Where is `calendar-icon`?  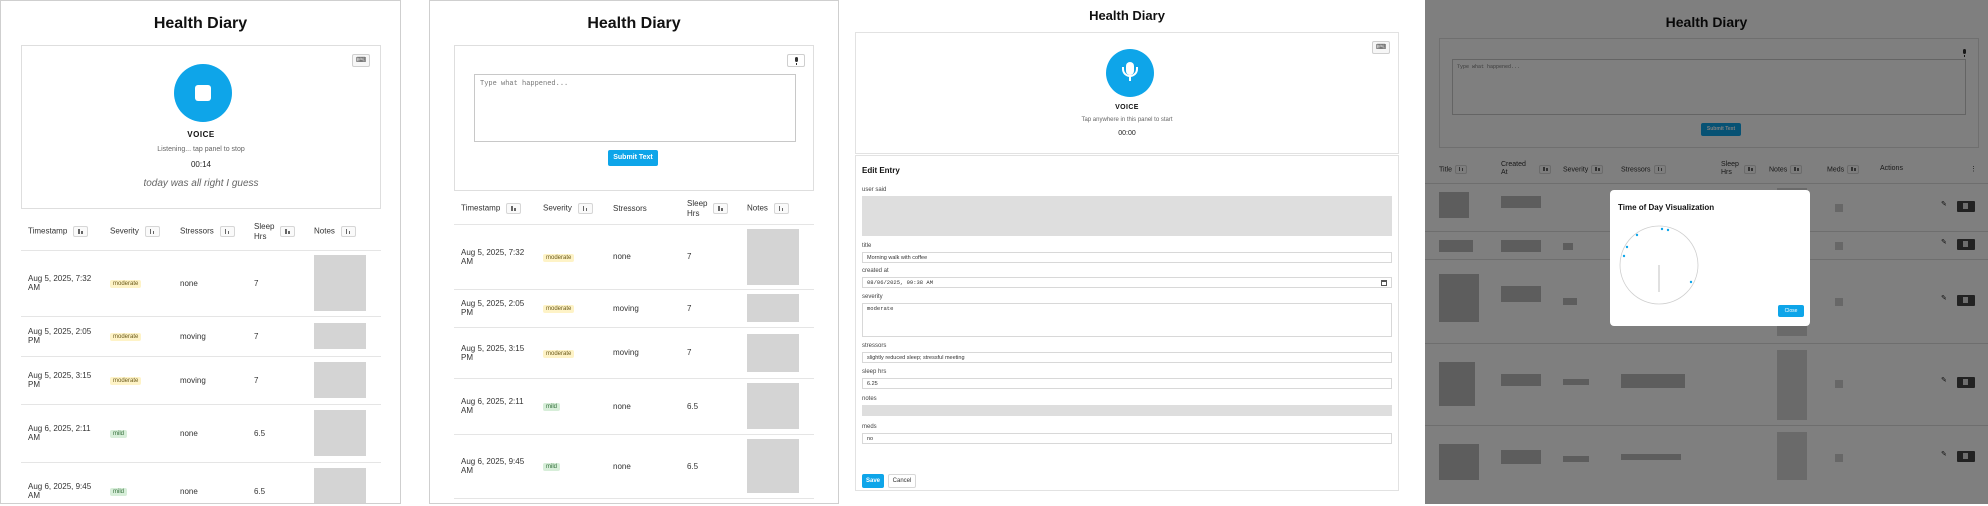 calendar-icon is located at coordinates (1384, 283).